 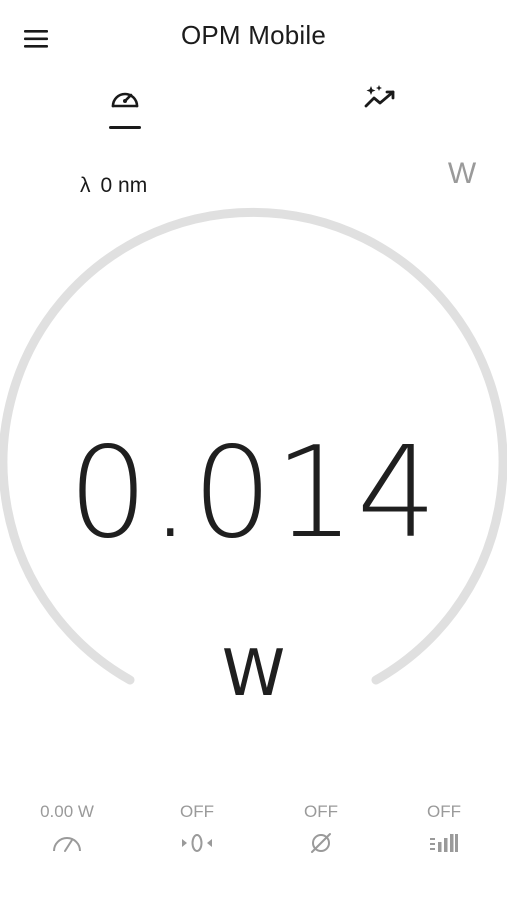 I want to click on wavelength-value: 0 nm, so click(x=124, y=185).